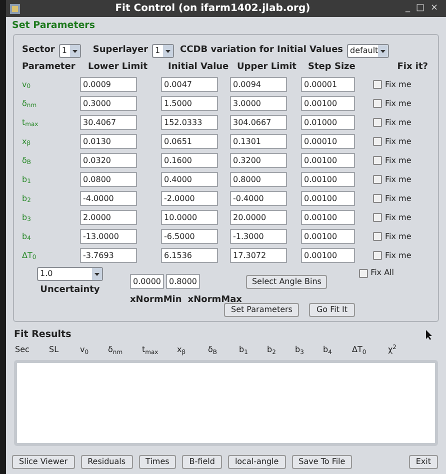 This screenshot has height=474, width=446. What do you see at coordinates (189, 255) in the screenshot?
I see `initial-value-field: 6.1536` at bounding box center [189, 255].